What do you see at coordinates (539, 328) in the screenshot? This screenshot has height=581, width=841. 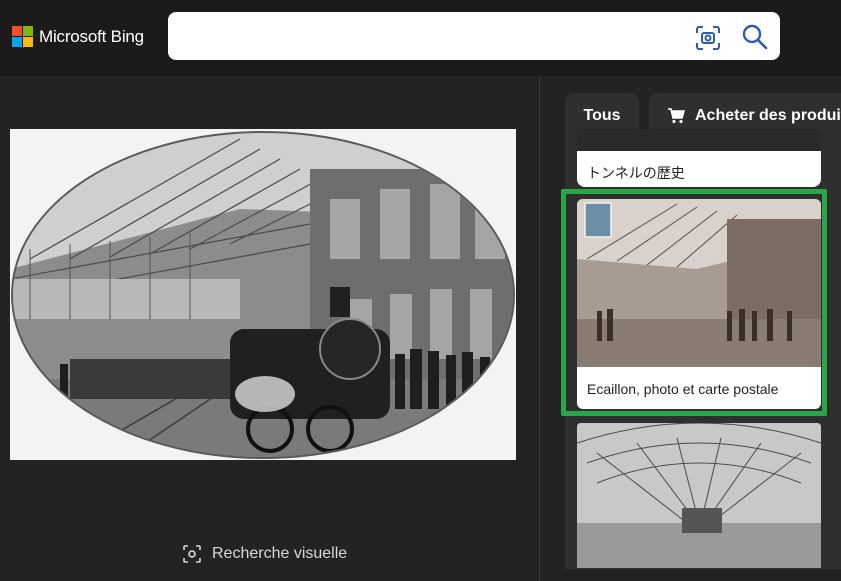 I see `pane-divider` at bounding box center [539, 328].